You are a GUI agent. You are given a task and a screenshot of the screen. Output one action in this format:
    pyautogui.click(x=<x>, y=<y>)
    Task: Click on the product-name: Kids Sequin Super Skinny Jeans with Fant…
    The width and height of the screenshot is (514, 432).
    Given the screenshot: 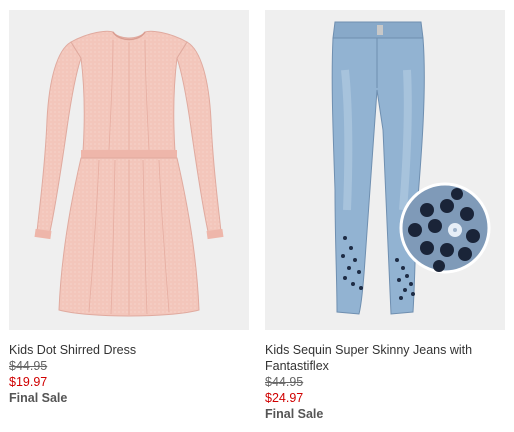 What is the action you would take?
    pyautogui.click(x=385, y=358)
    